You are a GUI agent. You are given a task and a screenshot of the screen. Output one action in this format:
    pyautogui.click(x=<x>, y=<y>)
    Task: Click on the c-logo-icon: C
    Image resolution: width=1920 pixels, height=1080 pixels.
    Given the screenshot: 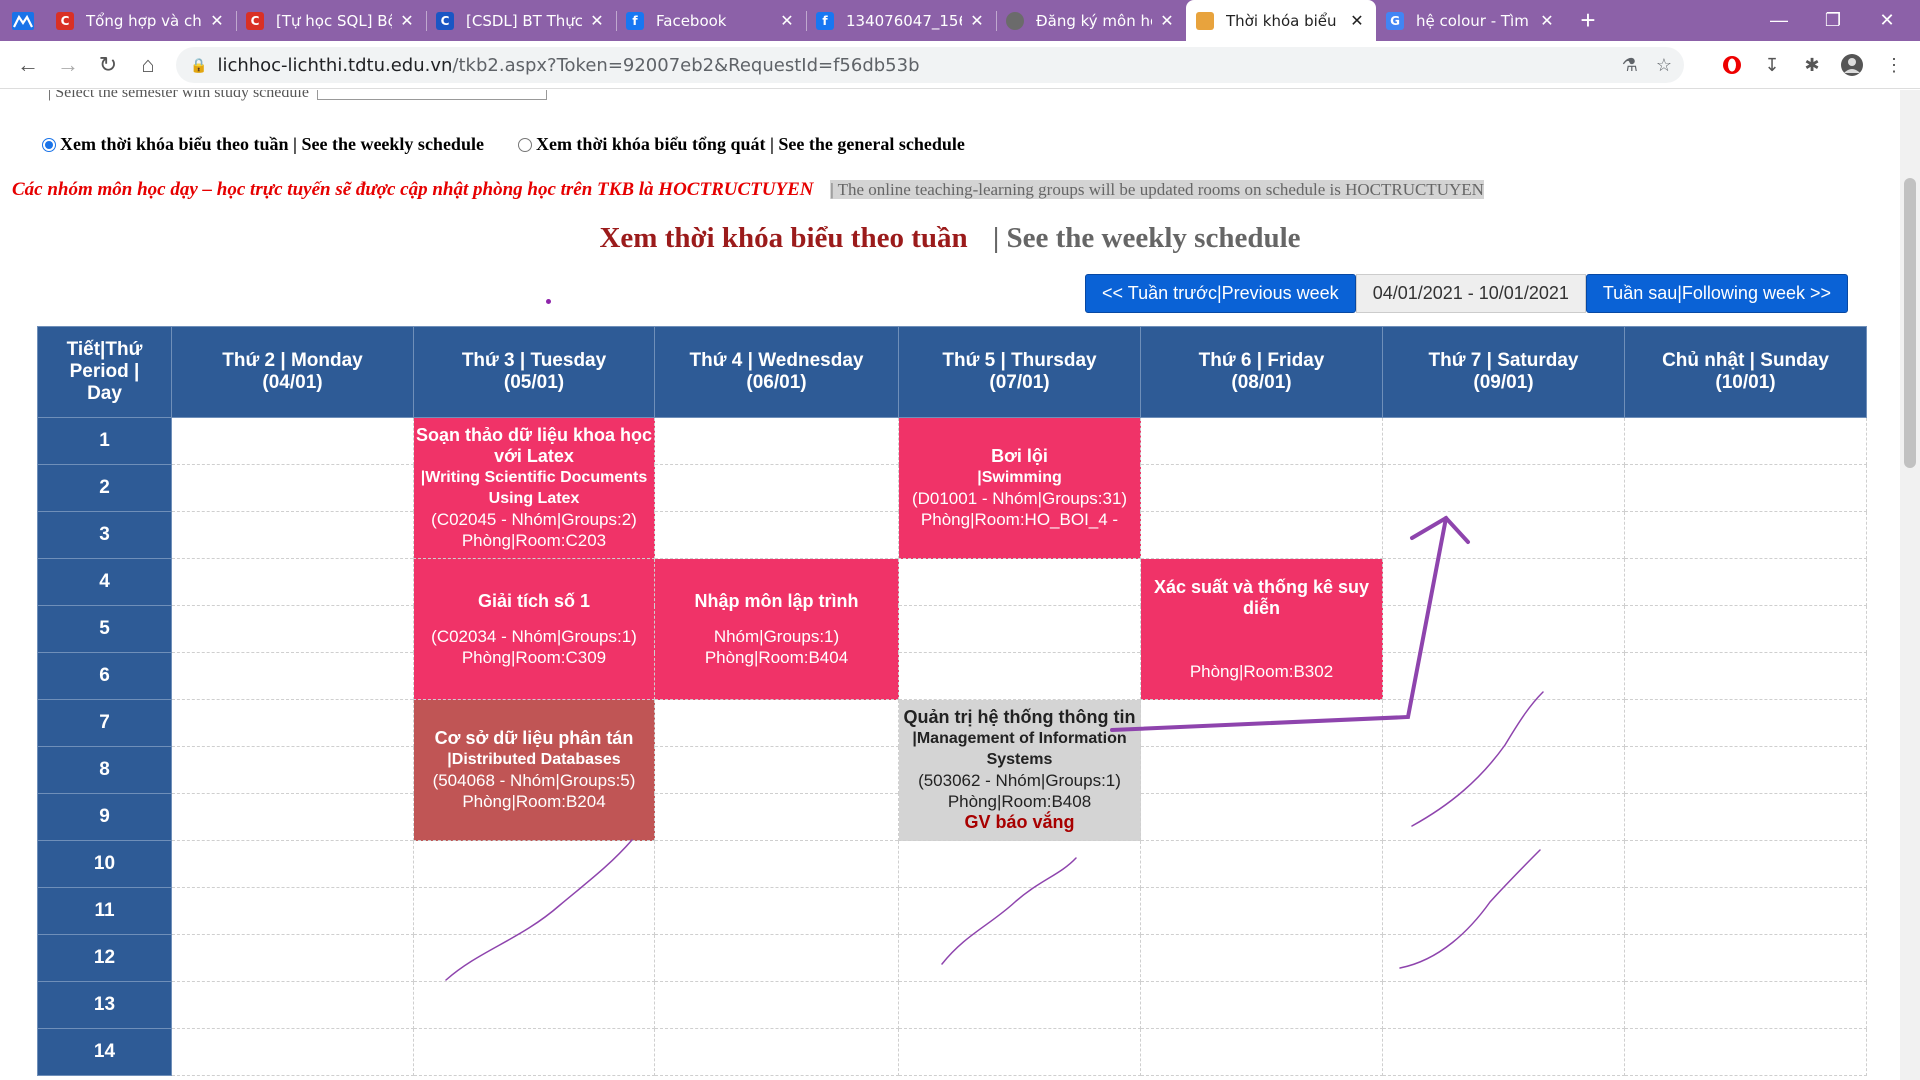 What is the action you would take?
    pyautogui.click(x=445, y=20)
    